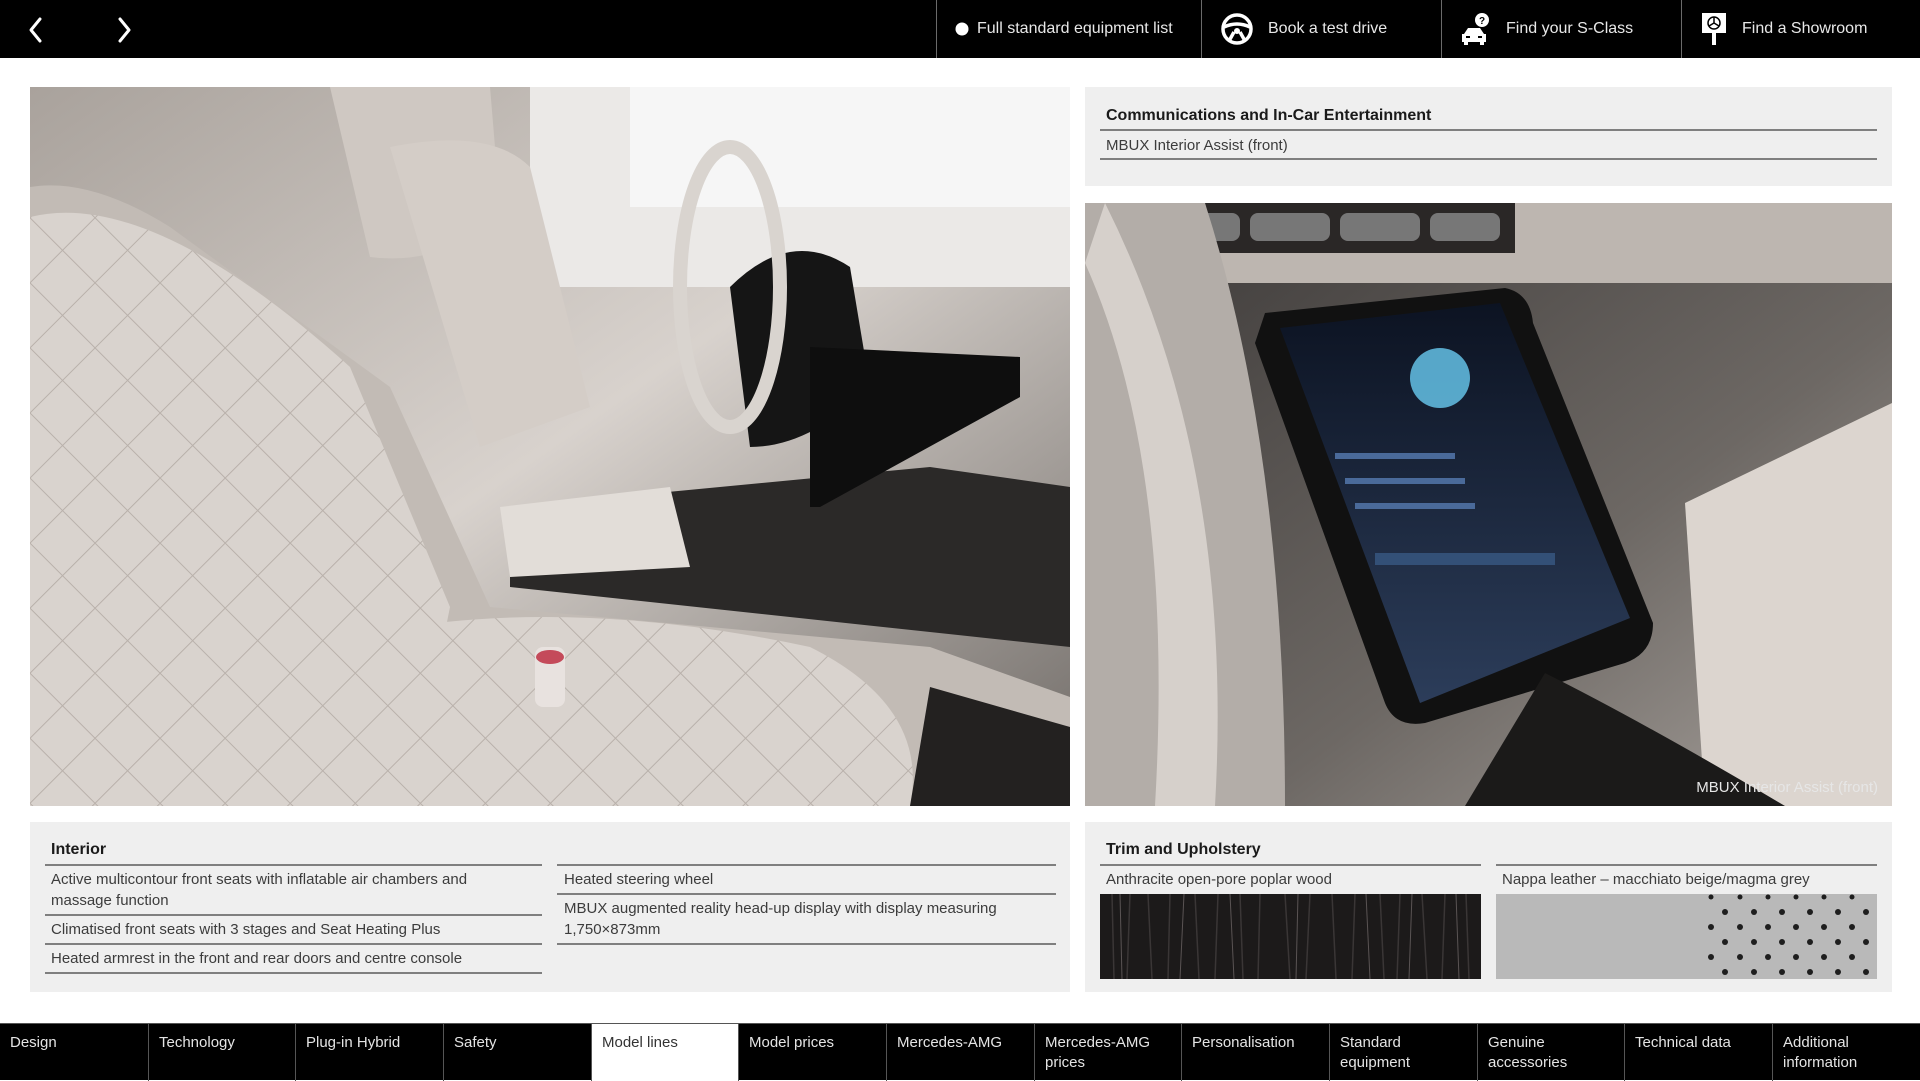 The image size is (1920, 1081). Describe the element at coordinates (812, 1052) in the screenshot. I see `nav-model-prices: Model prices` at that location.